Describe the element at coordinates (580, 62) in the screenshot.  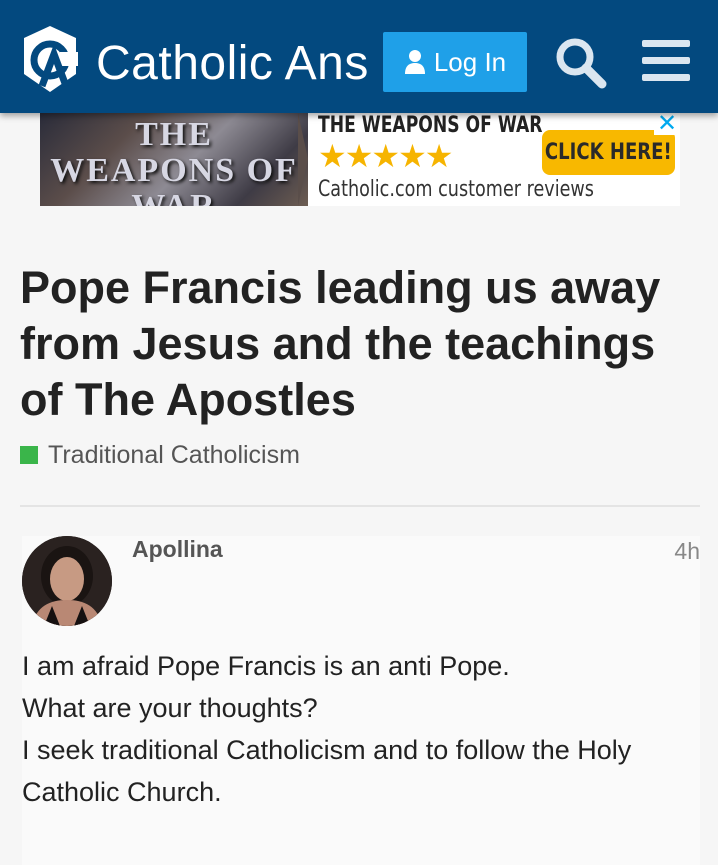
I see `search-icon` at that location.